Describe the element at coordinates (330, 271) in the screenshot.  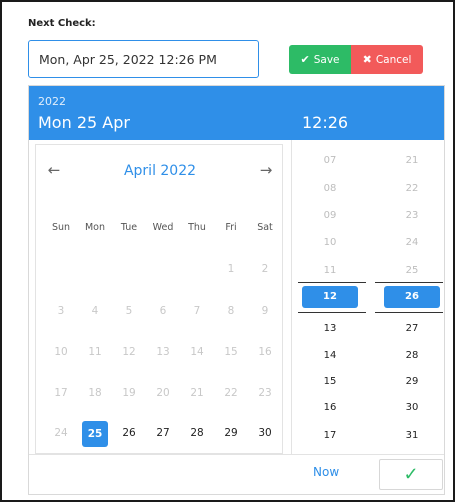
I see `hour-option: 11` at that location.